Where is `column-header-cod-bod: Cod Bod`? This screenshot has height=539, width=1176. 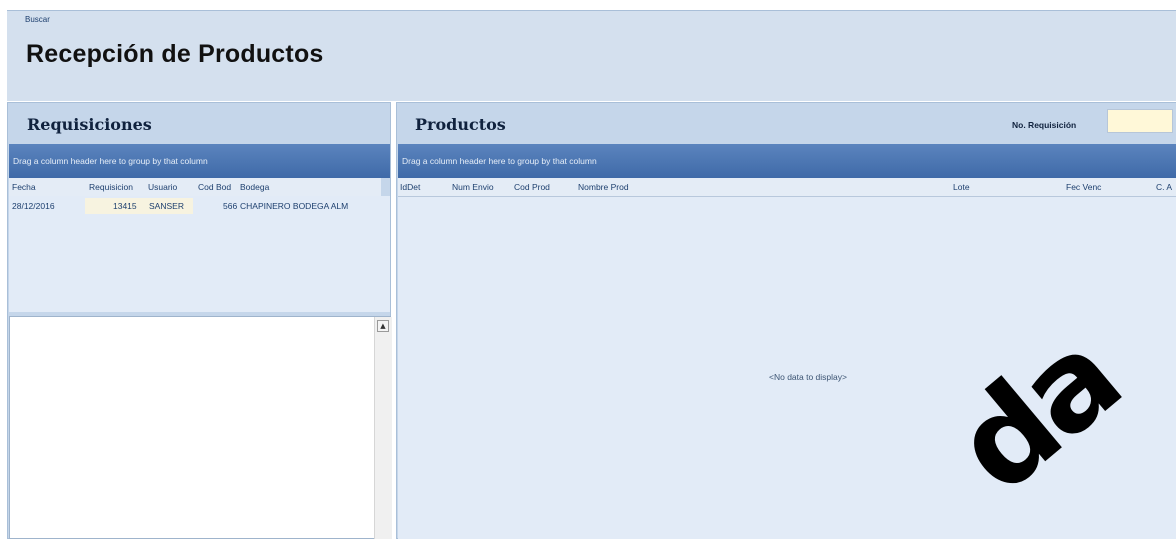 column-header-cod-bod: Cod Bod is located at coordinates (214, 187).